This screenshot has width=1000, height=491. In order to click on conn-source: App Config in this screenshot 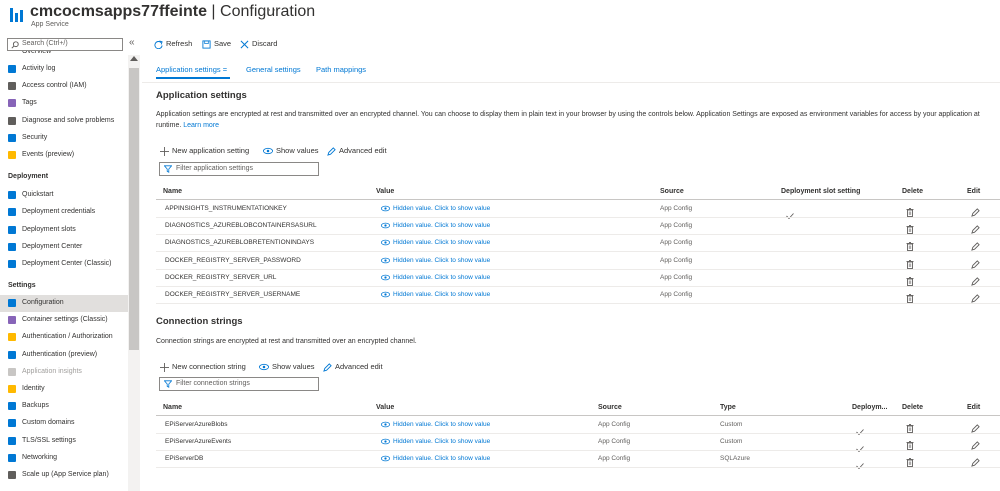, I will do `click(614, 424)`.